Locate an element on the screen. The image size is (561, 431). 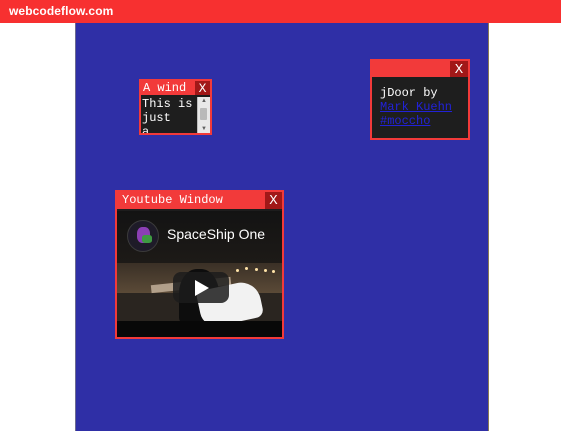
play-button is located at coordinates (201, 287).